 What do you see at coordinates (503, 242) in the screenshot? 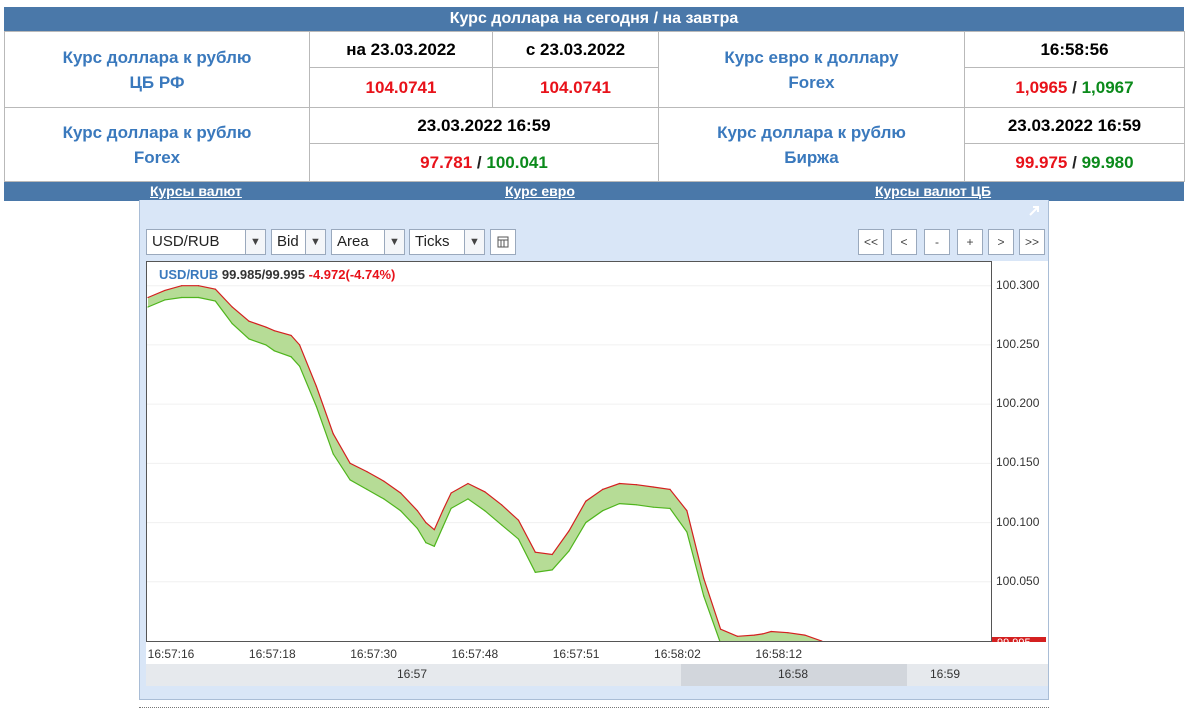
I see `table-view-button` at bounding box center [503, 242].